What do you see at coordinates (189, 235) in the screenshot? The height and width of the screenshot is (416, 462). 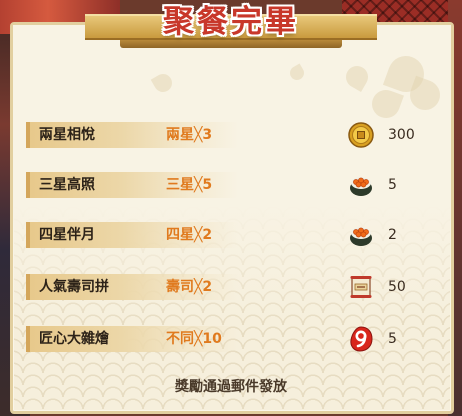 I see `reward-requirement: 四星╳2` at bounding box center [189, 235].